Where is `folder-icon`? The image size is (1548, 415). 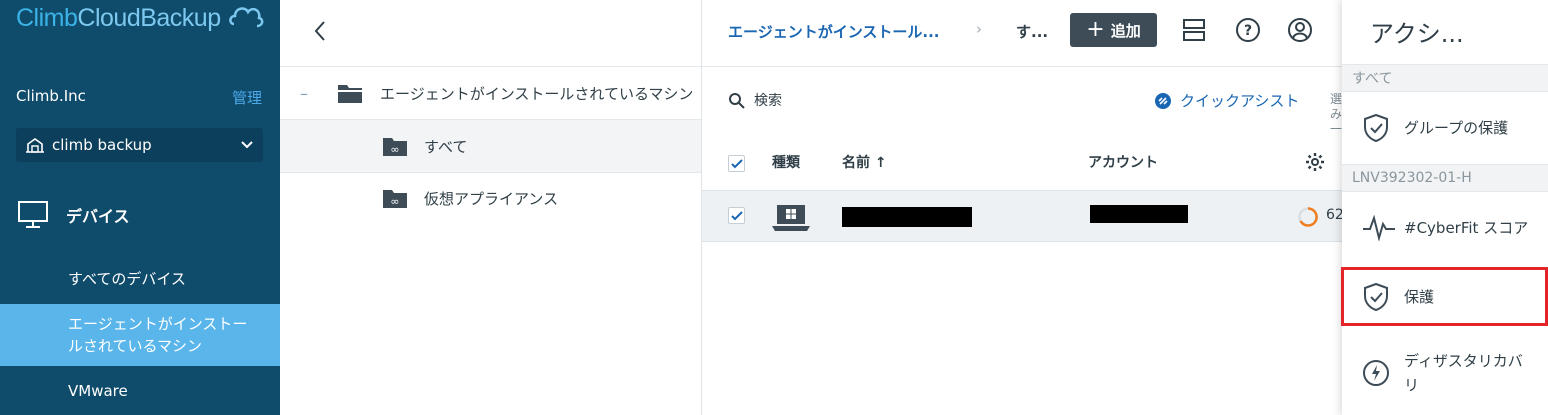
folder-icon is located at coordinates (350, 94).